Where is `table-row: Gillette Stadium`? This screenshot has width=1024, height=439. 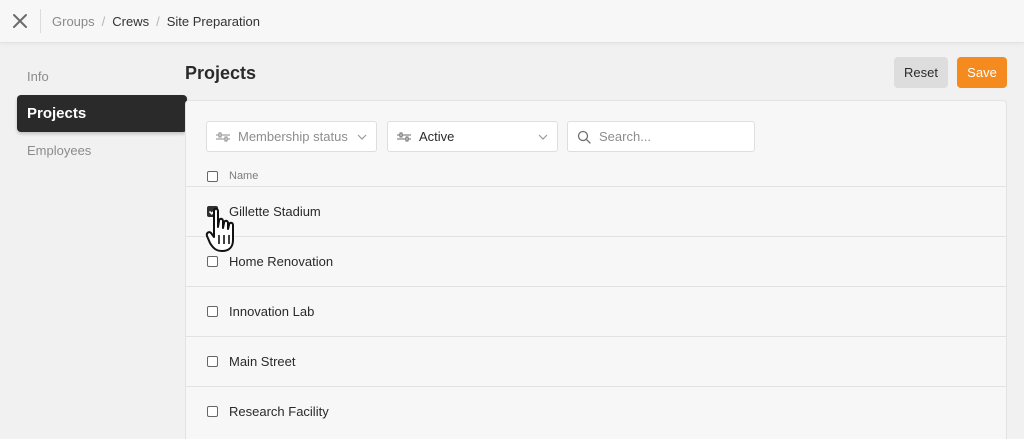 table-row: Gillette Stadium is located at coordinates (596, 211).